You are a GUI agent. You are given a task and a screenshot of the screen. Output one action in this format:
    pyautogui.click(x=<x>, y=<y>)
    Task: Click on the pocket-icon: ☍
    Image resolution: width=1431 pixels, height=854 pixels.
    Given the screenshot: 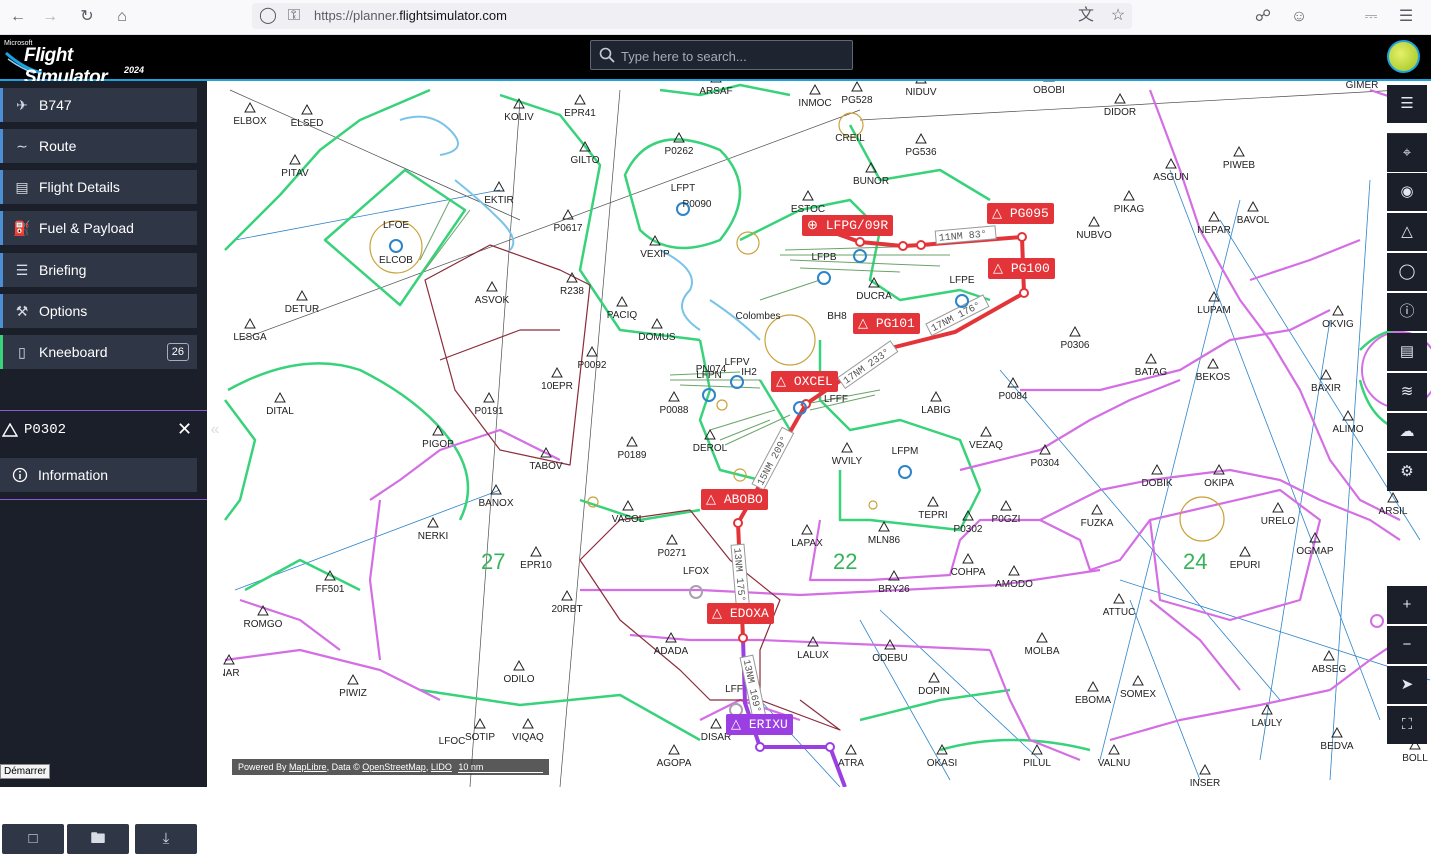 What is the action you would take?
    pyautogui.click(x=1263, y=17)
    